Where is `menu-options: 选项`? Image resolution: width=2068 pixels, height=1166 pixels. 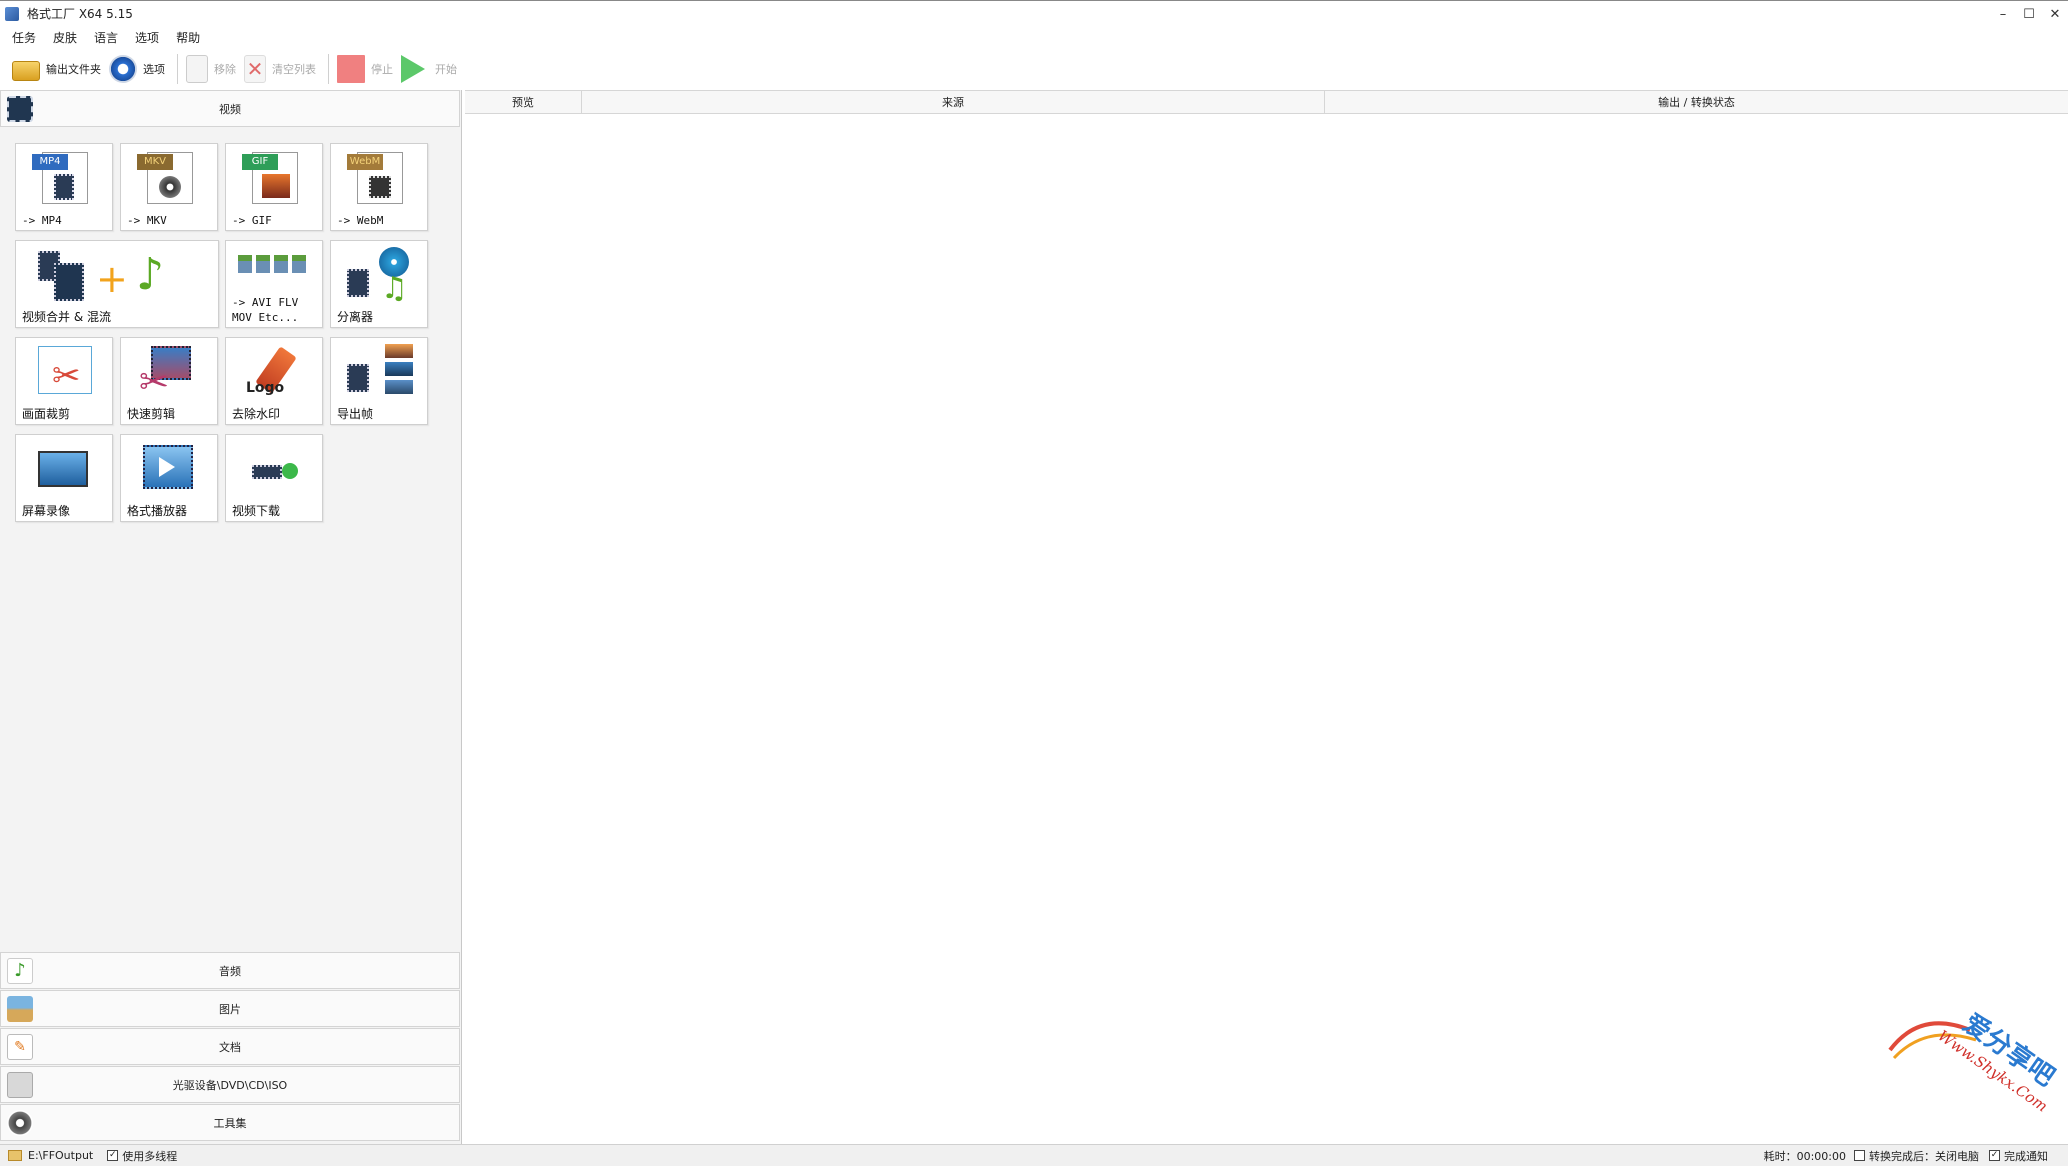 menu-options: 选项 is located at coordinates (147, 37).